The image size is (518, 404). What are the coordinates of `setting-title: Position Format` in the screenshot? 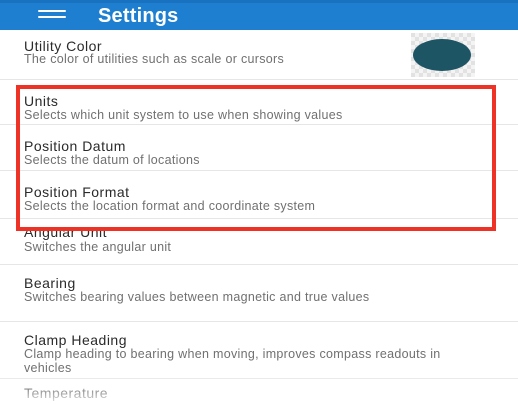 It's located at (77, 192).